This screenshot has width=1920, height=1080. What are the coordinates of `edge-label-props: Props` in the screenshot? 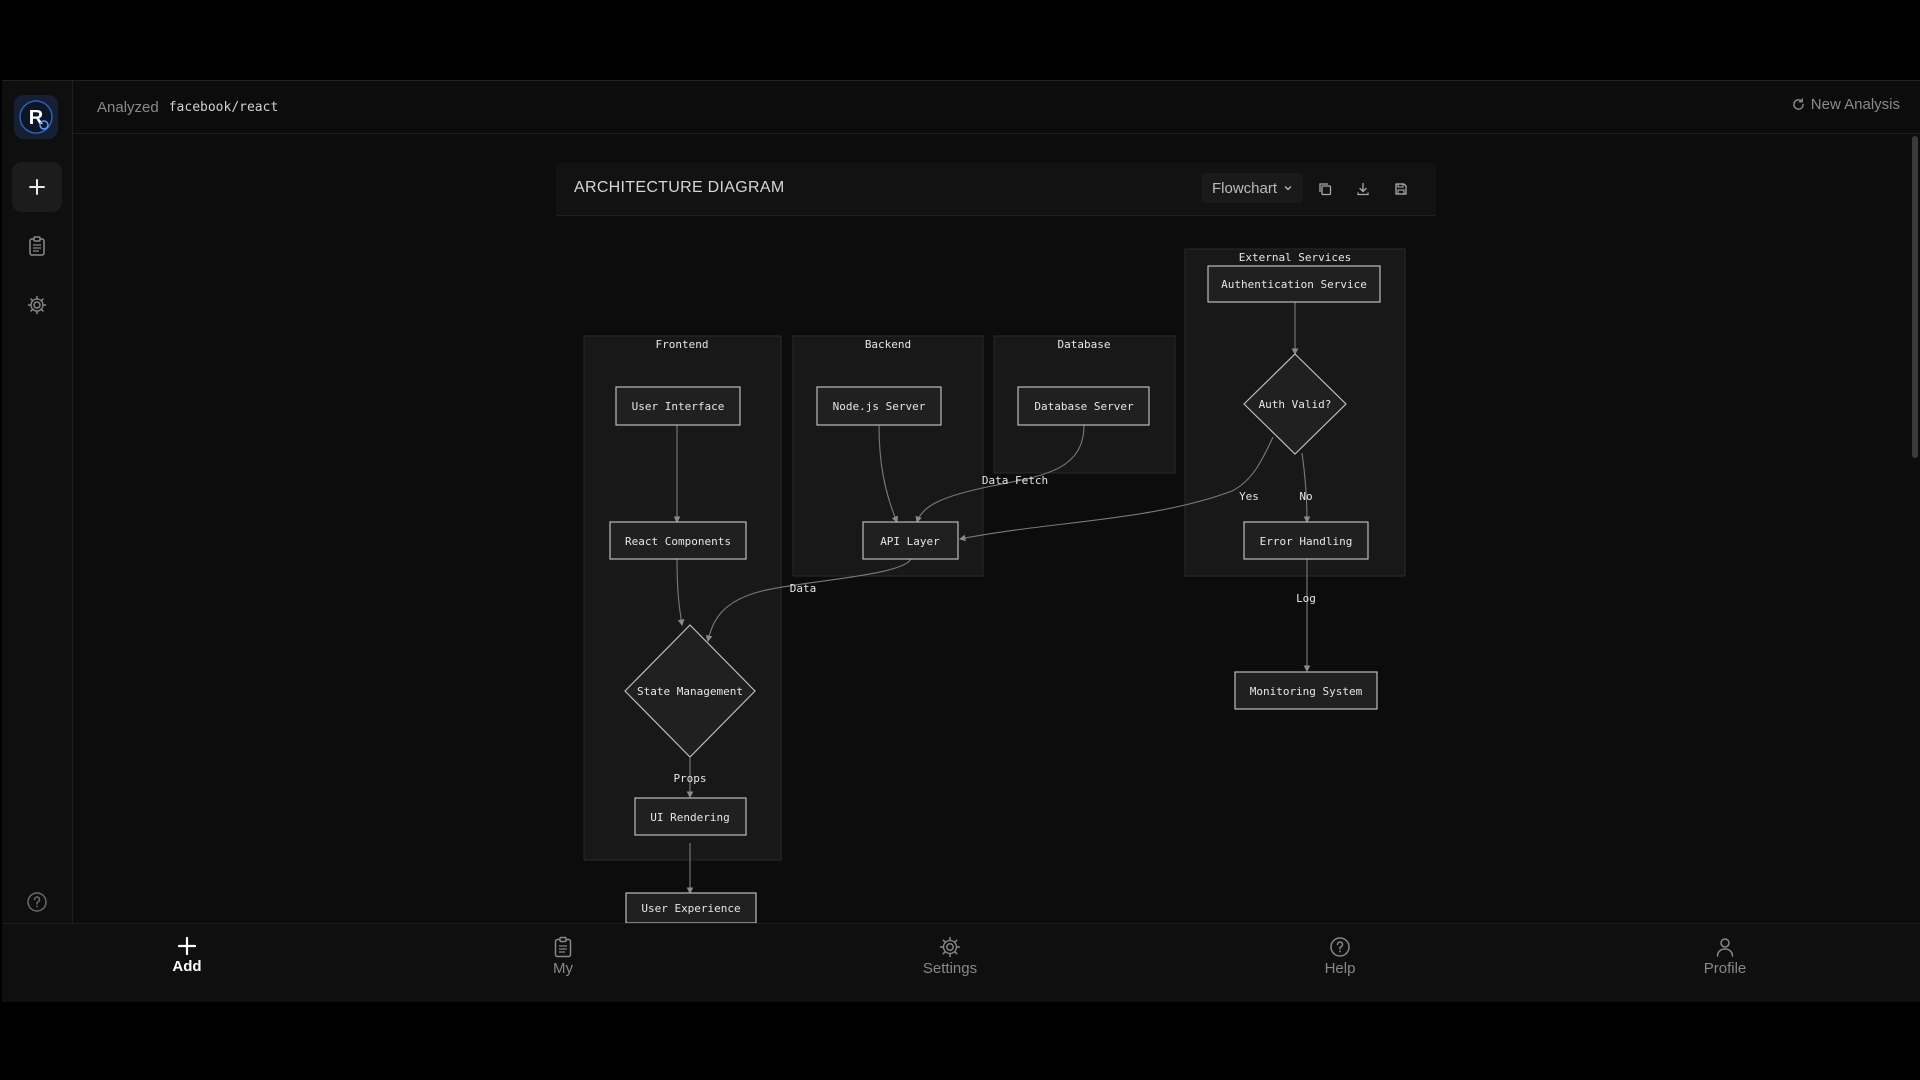 It's located at (689, 778).